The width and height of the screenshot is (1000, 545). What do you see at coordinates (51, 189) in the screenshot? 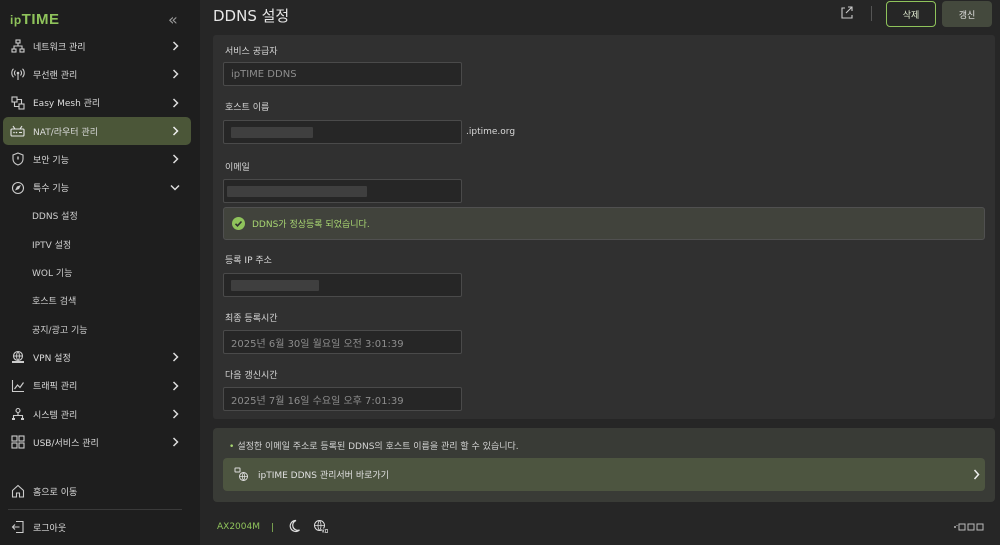
I see `sidebar-item-label: 특수 기능` at bounding box center [51, 189].